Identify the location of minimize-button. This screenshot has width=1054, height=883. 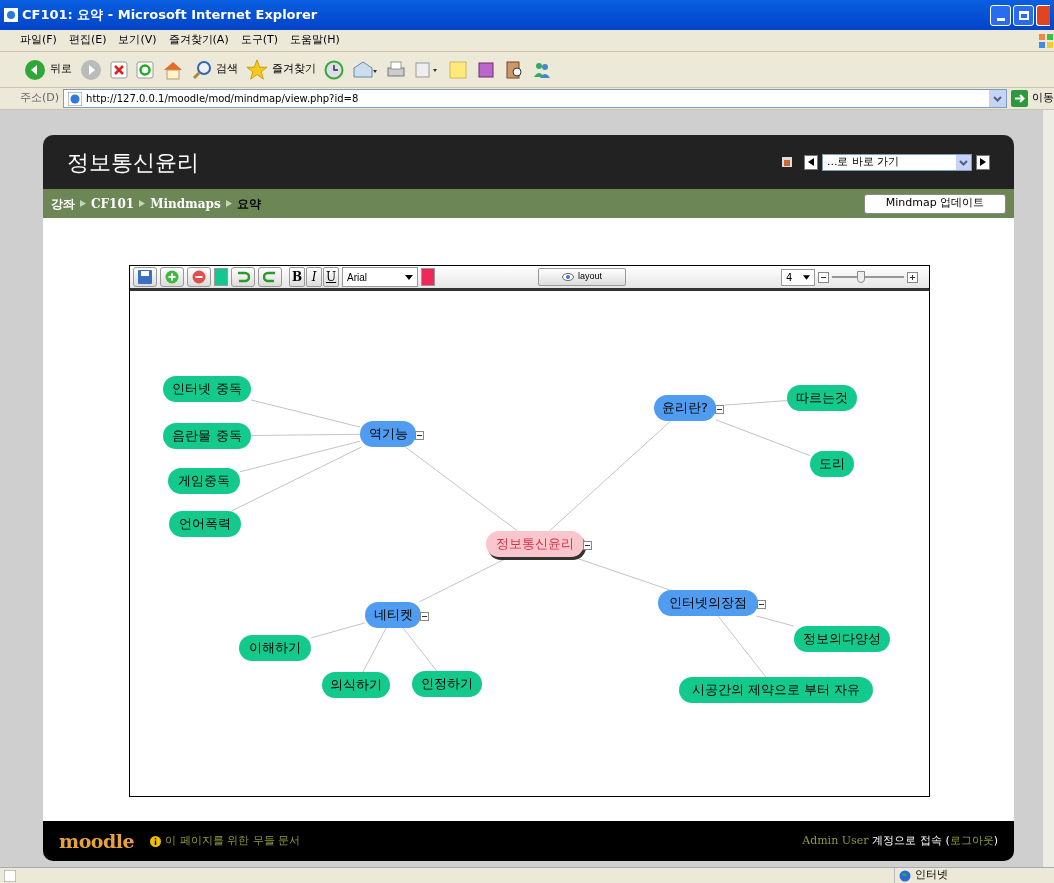
(1000, 15).